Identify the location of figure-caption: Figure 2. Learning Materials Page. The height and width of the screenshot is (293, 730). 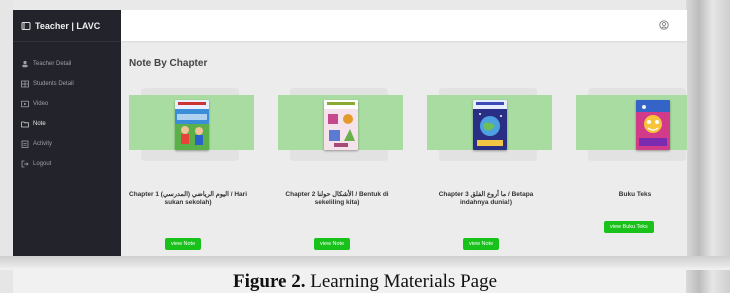
(365, 281).